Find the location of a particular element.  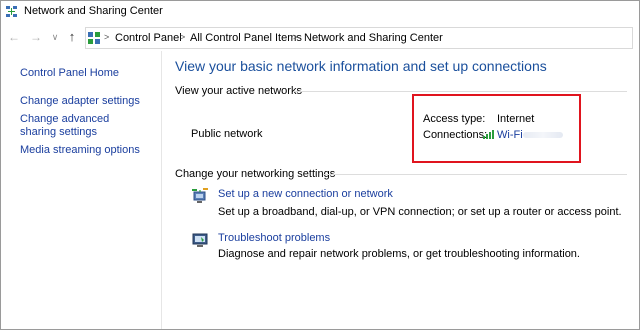

sidebar-item-adapter-settings: Change adapter settings is located at coordinates (80, 101).